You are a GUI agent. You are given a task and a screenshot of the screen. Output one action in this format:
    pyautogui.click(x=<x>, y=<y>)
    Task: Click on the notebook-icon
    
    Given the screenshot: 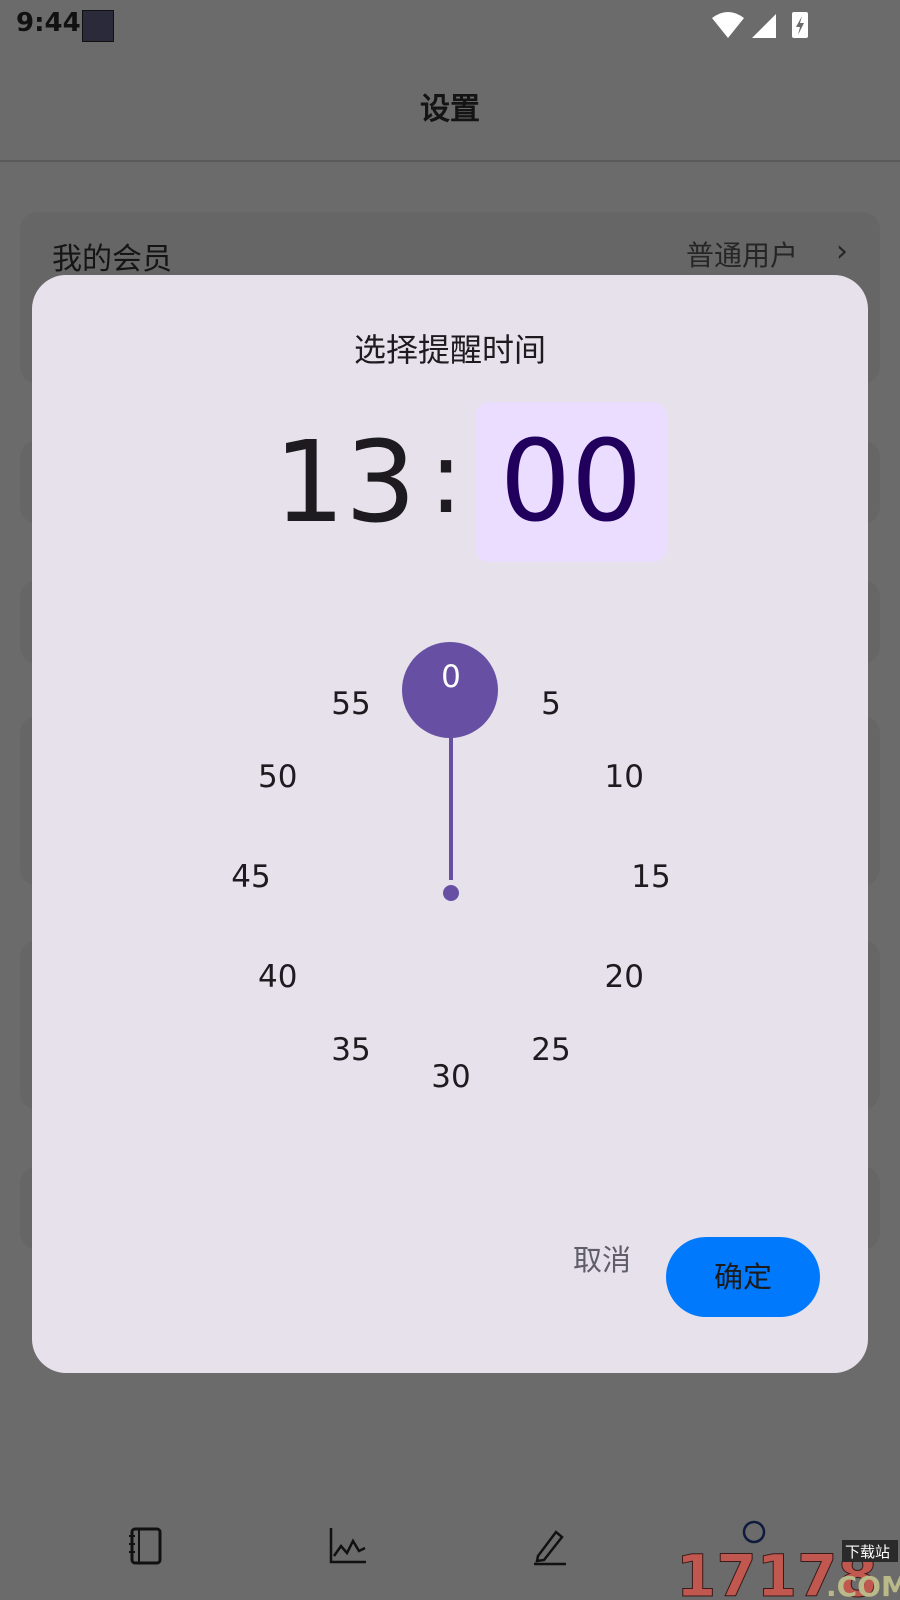 What is the action you would take?
    pyautogui.click(x=146, y=1546)
    